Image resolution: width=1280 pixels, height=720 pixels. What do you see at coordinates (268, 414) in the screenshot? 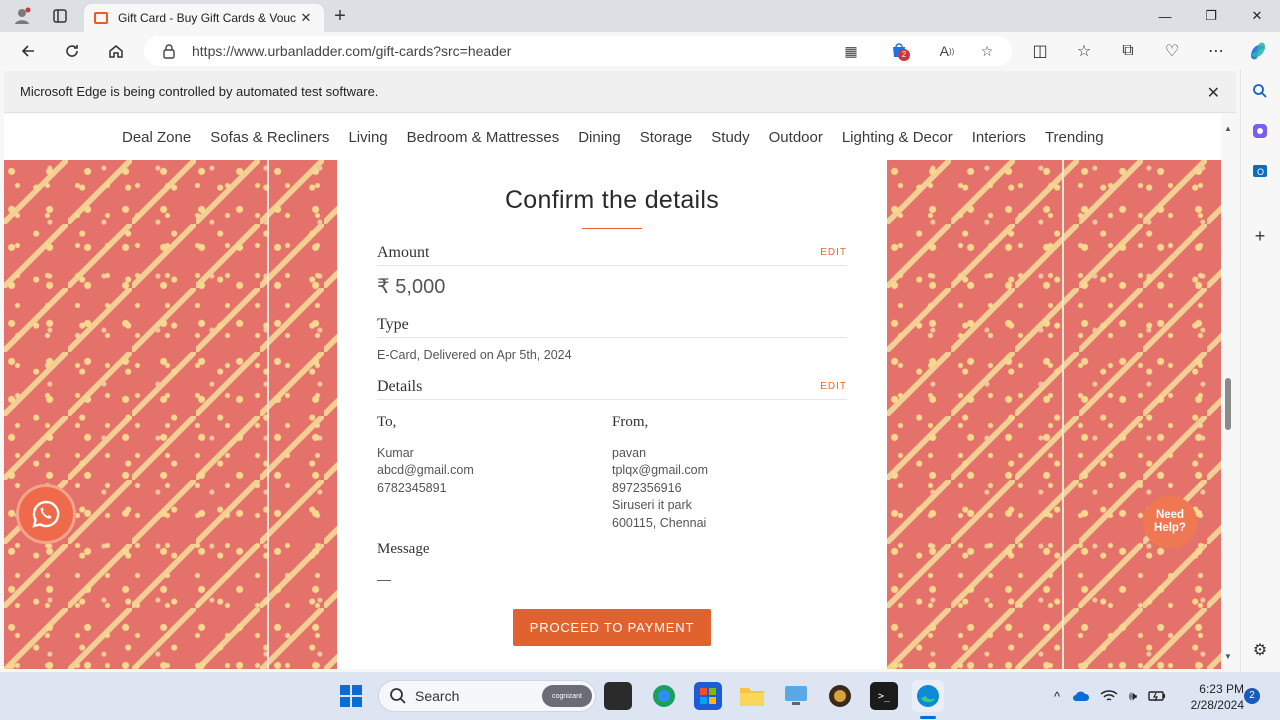
I see `pattern-divider-left` at bounding box center [268, 414].